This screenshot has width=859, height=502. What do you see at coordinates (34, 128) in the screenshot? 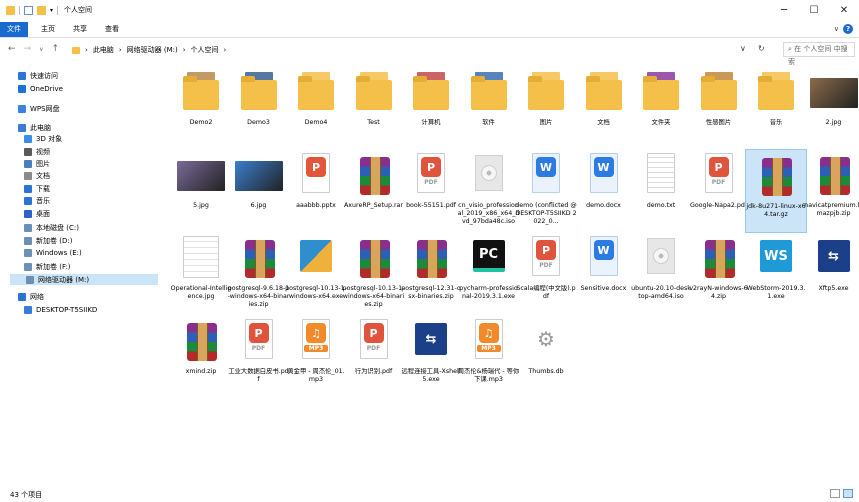
I see `sidebar-item: 此电脑` at bounding box center [34, 128].